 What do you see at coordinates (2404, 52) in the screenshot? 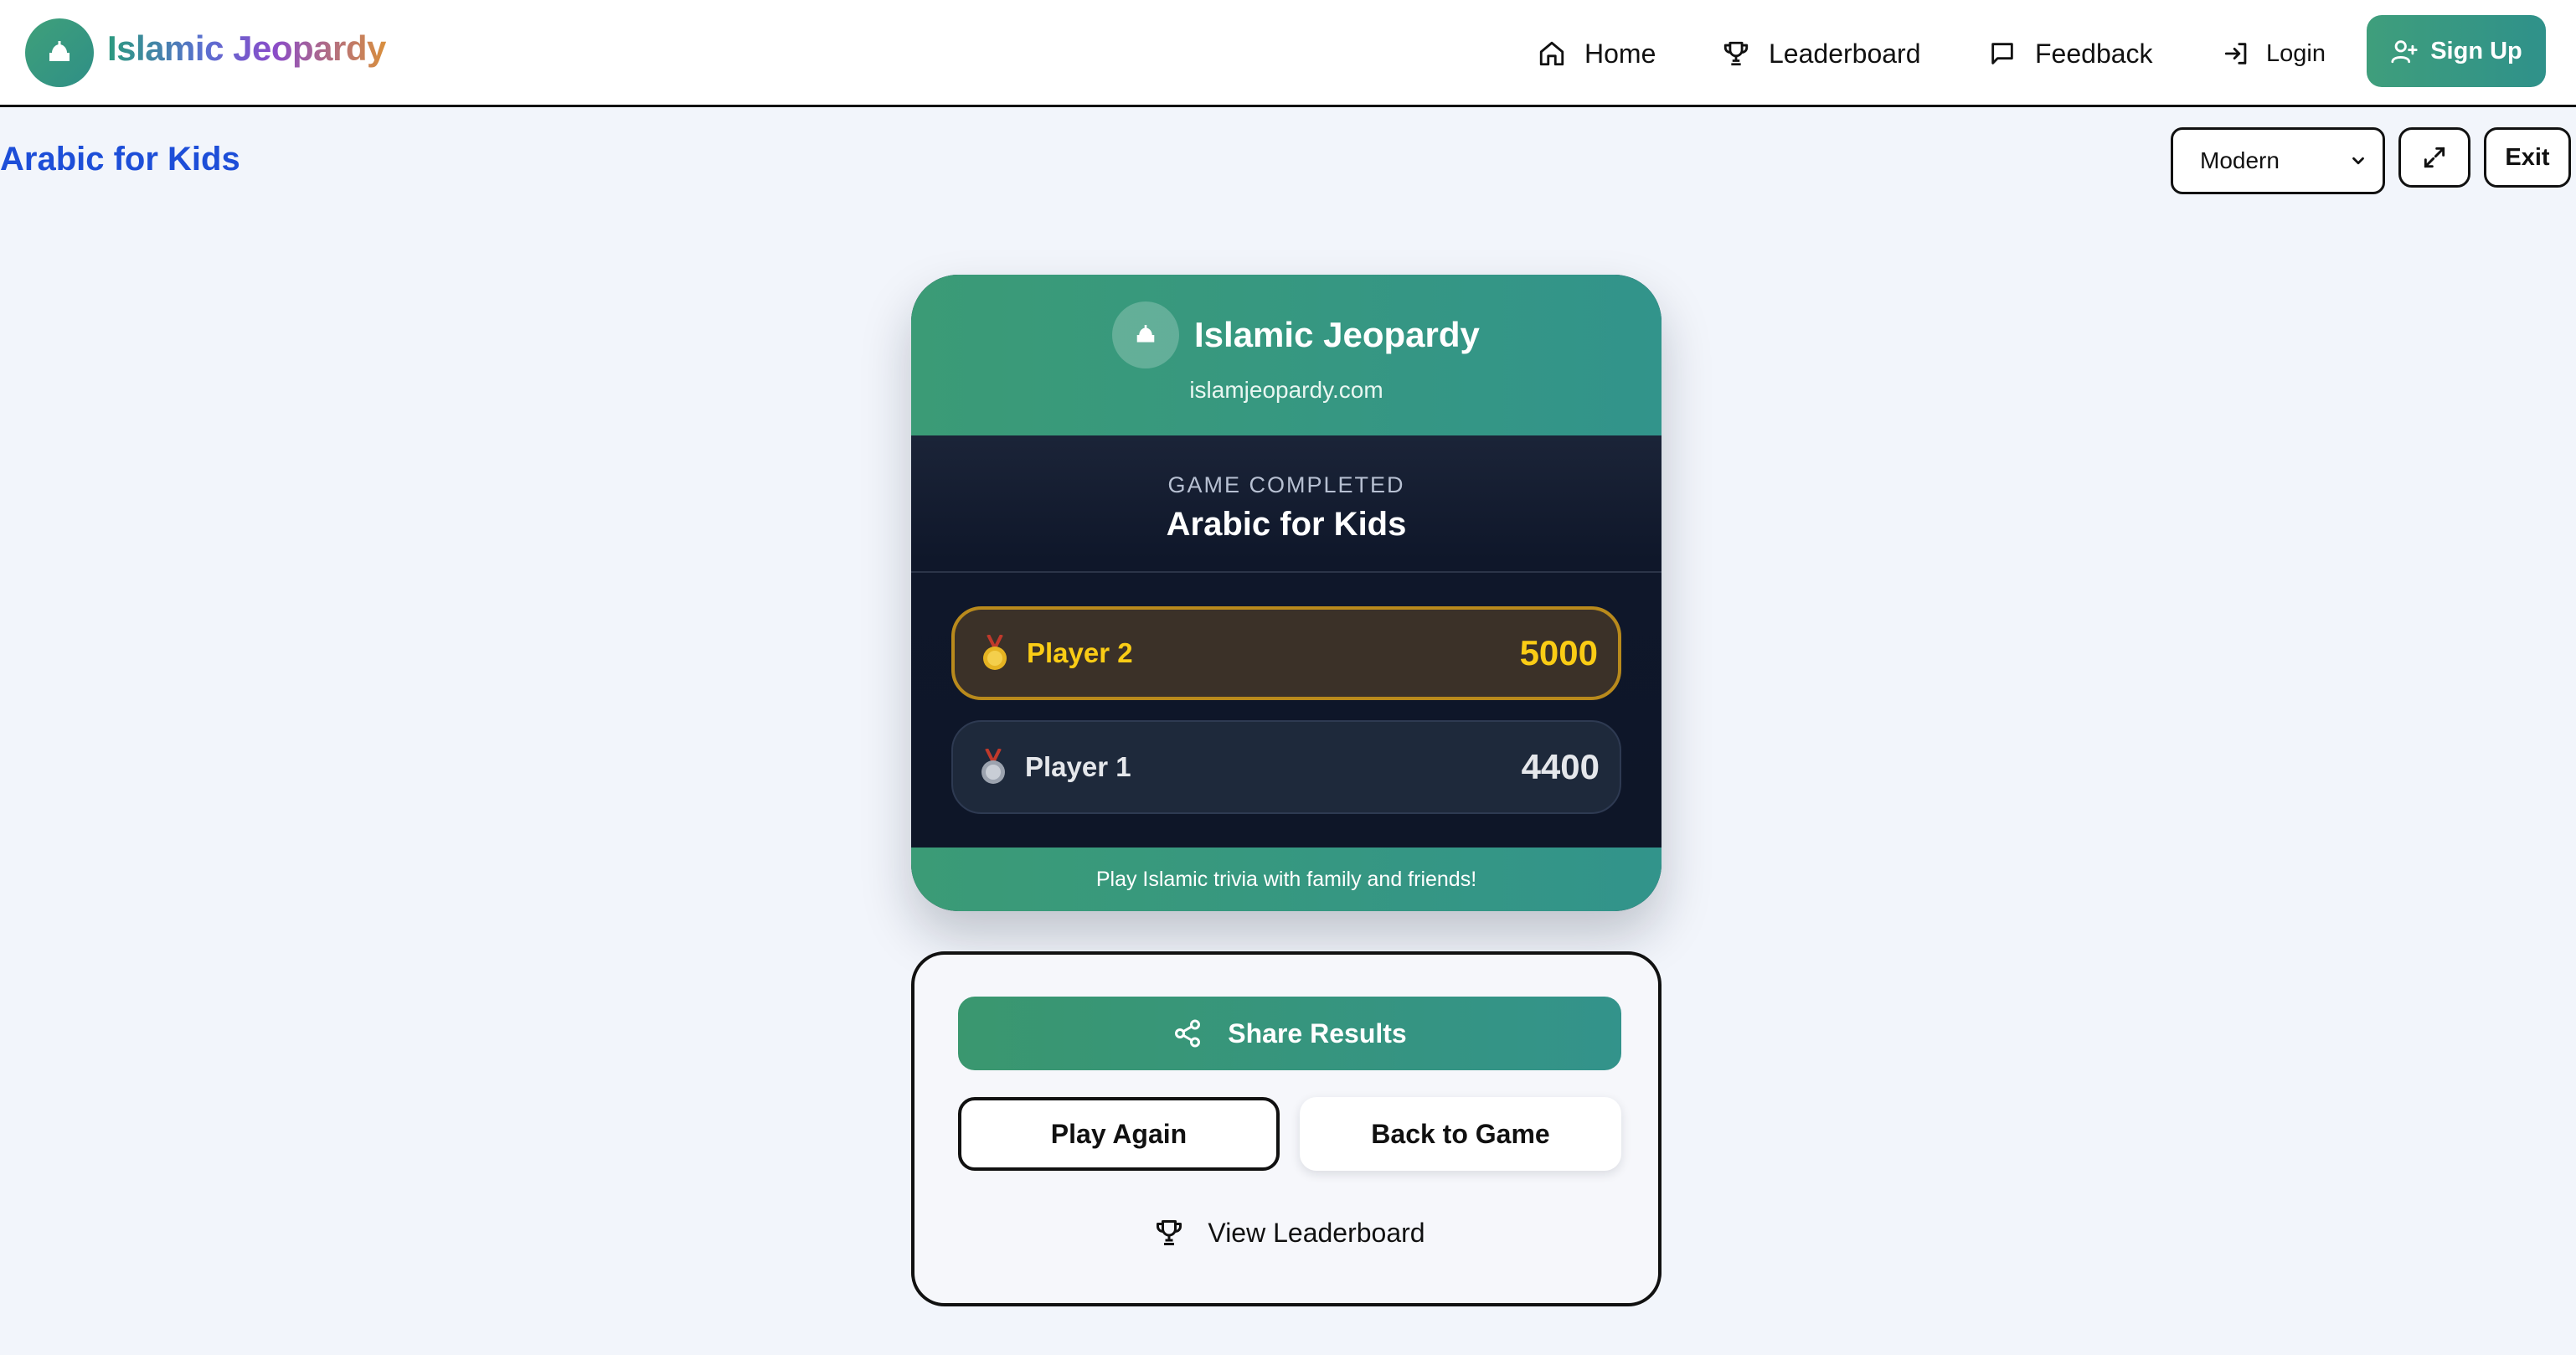
I see `user-plus-icon` at bounding box center [2404, 52].